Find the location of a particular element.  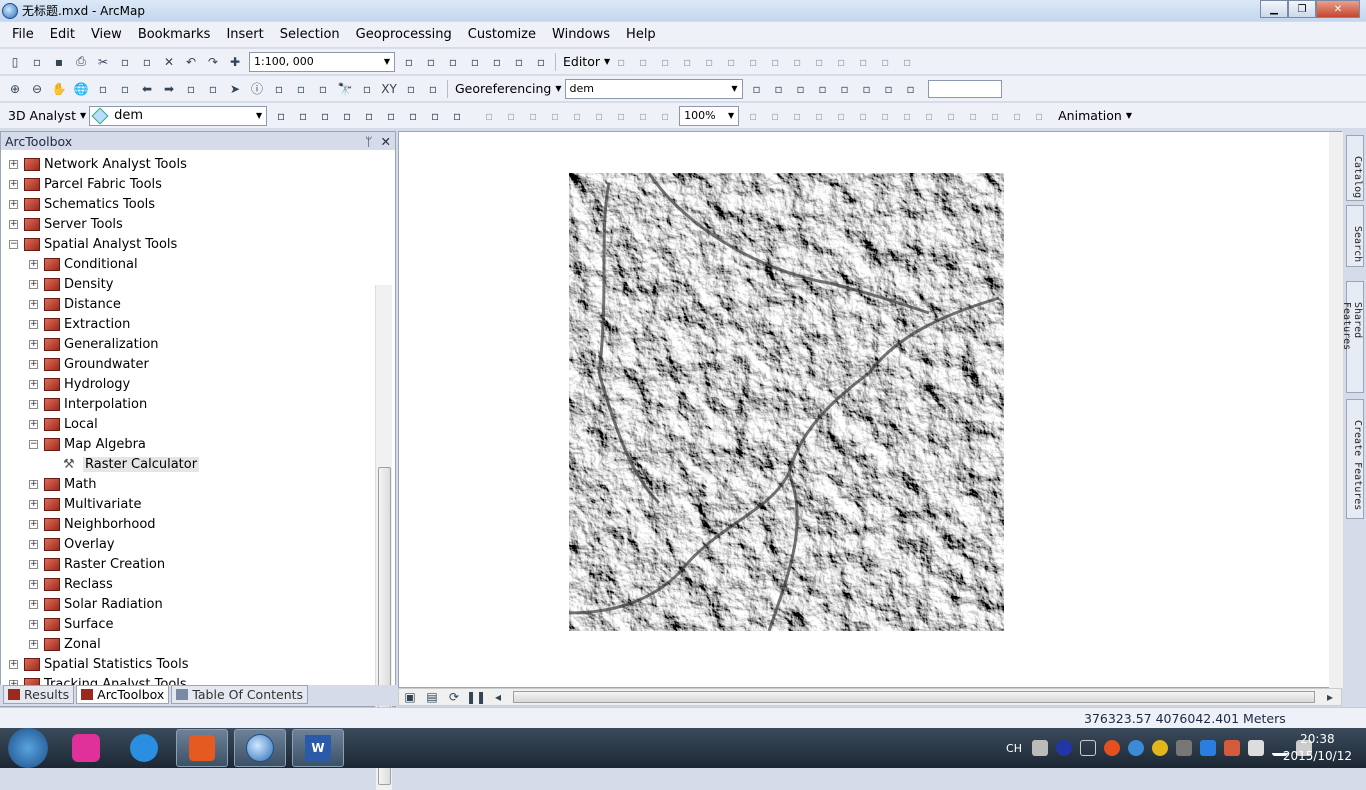

3d-tool-2-icon: ▫ is located at coordinates (863, 116).